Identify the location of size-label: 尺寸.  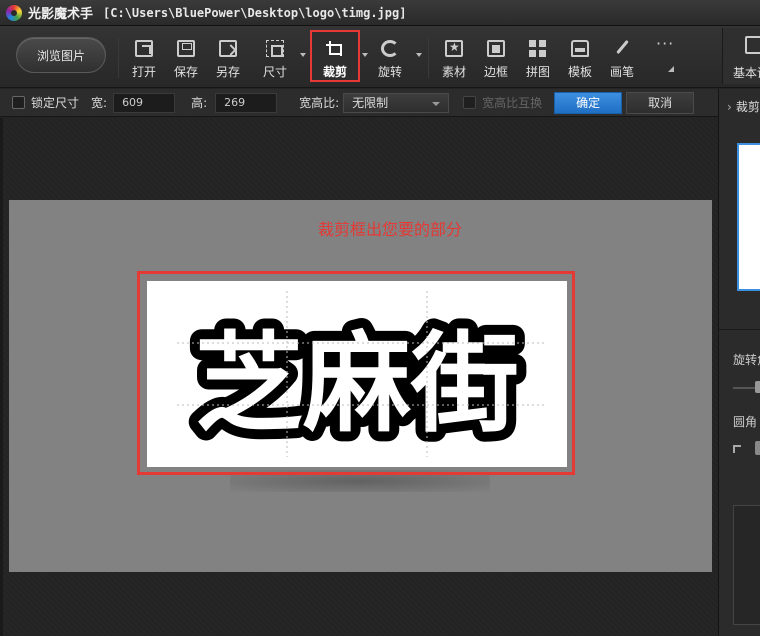
(274, 72).